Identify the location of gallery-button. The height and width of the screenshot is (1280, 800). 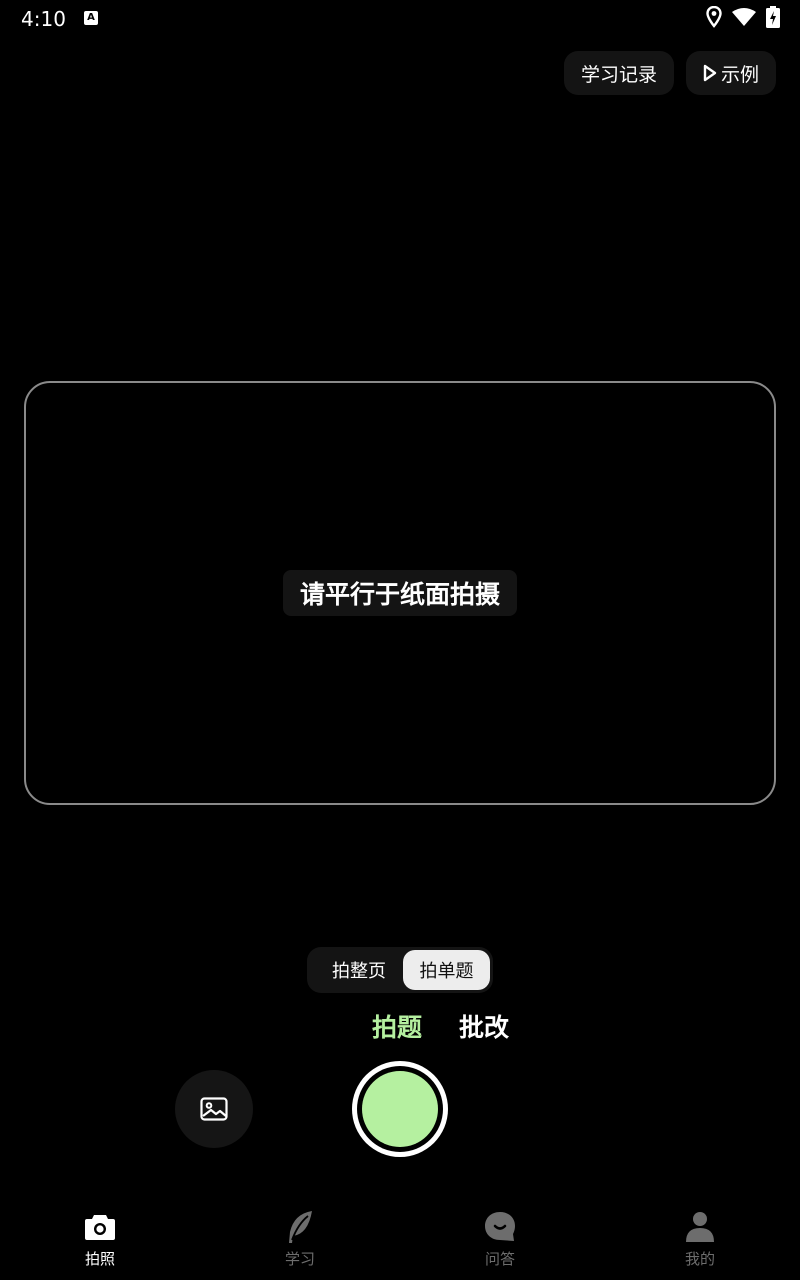
(214, 1109).